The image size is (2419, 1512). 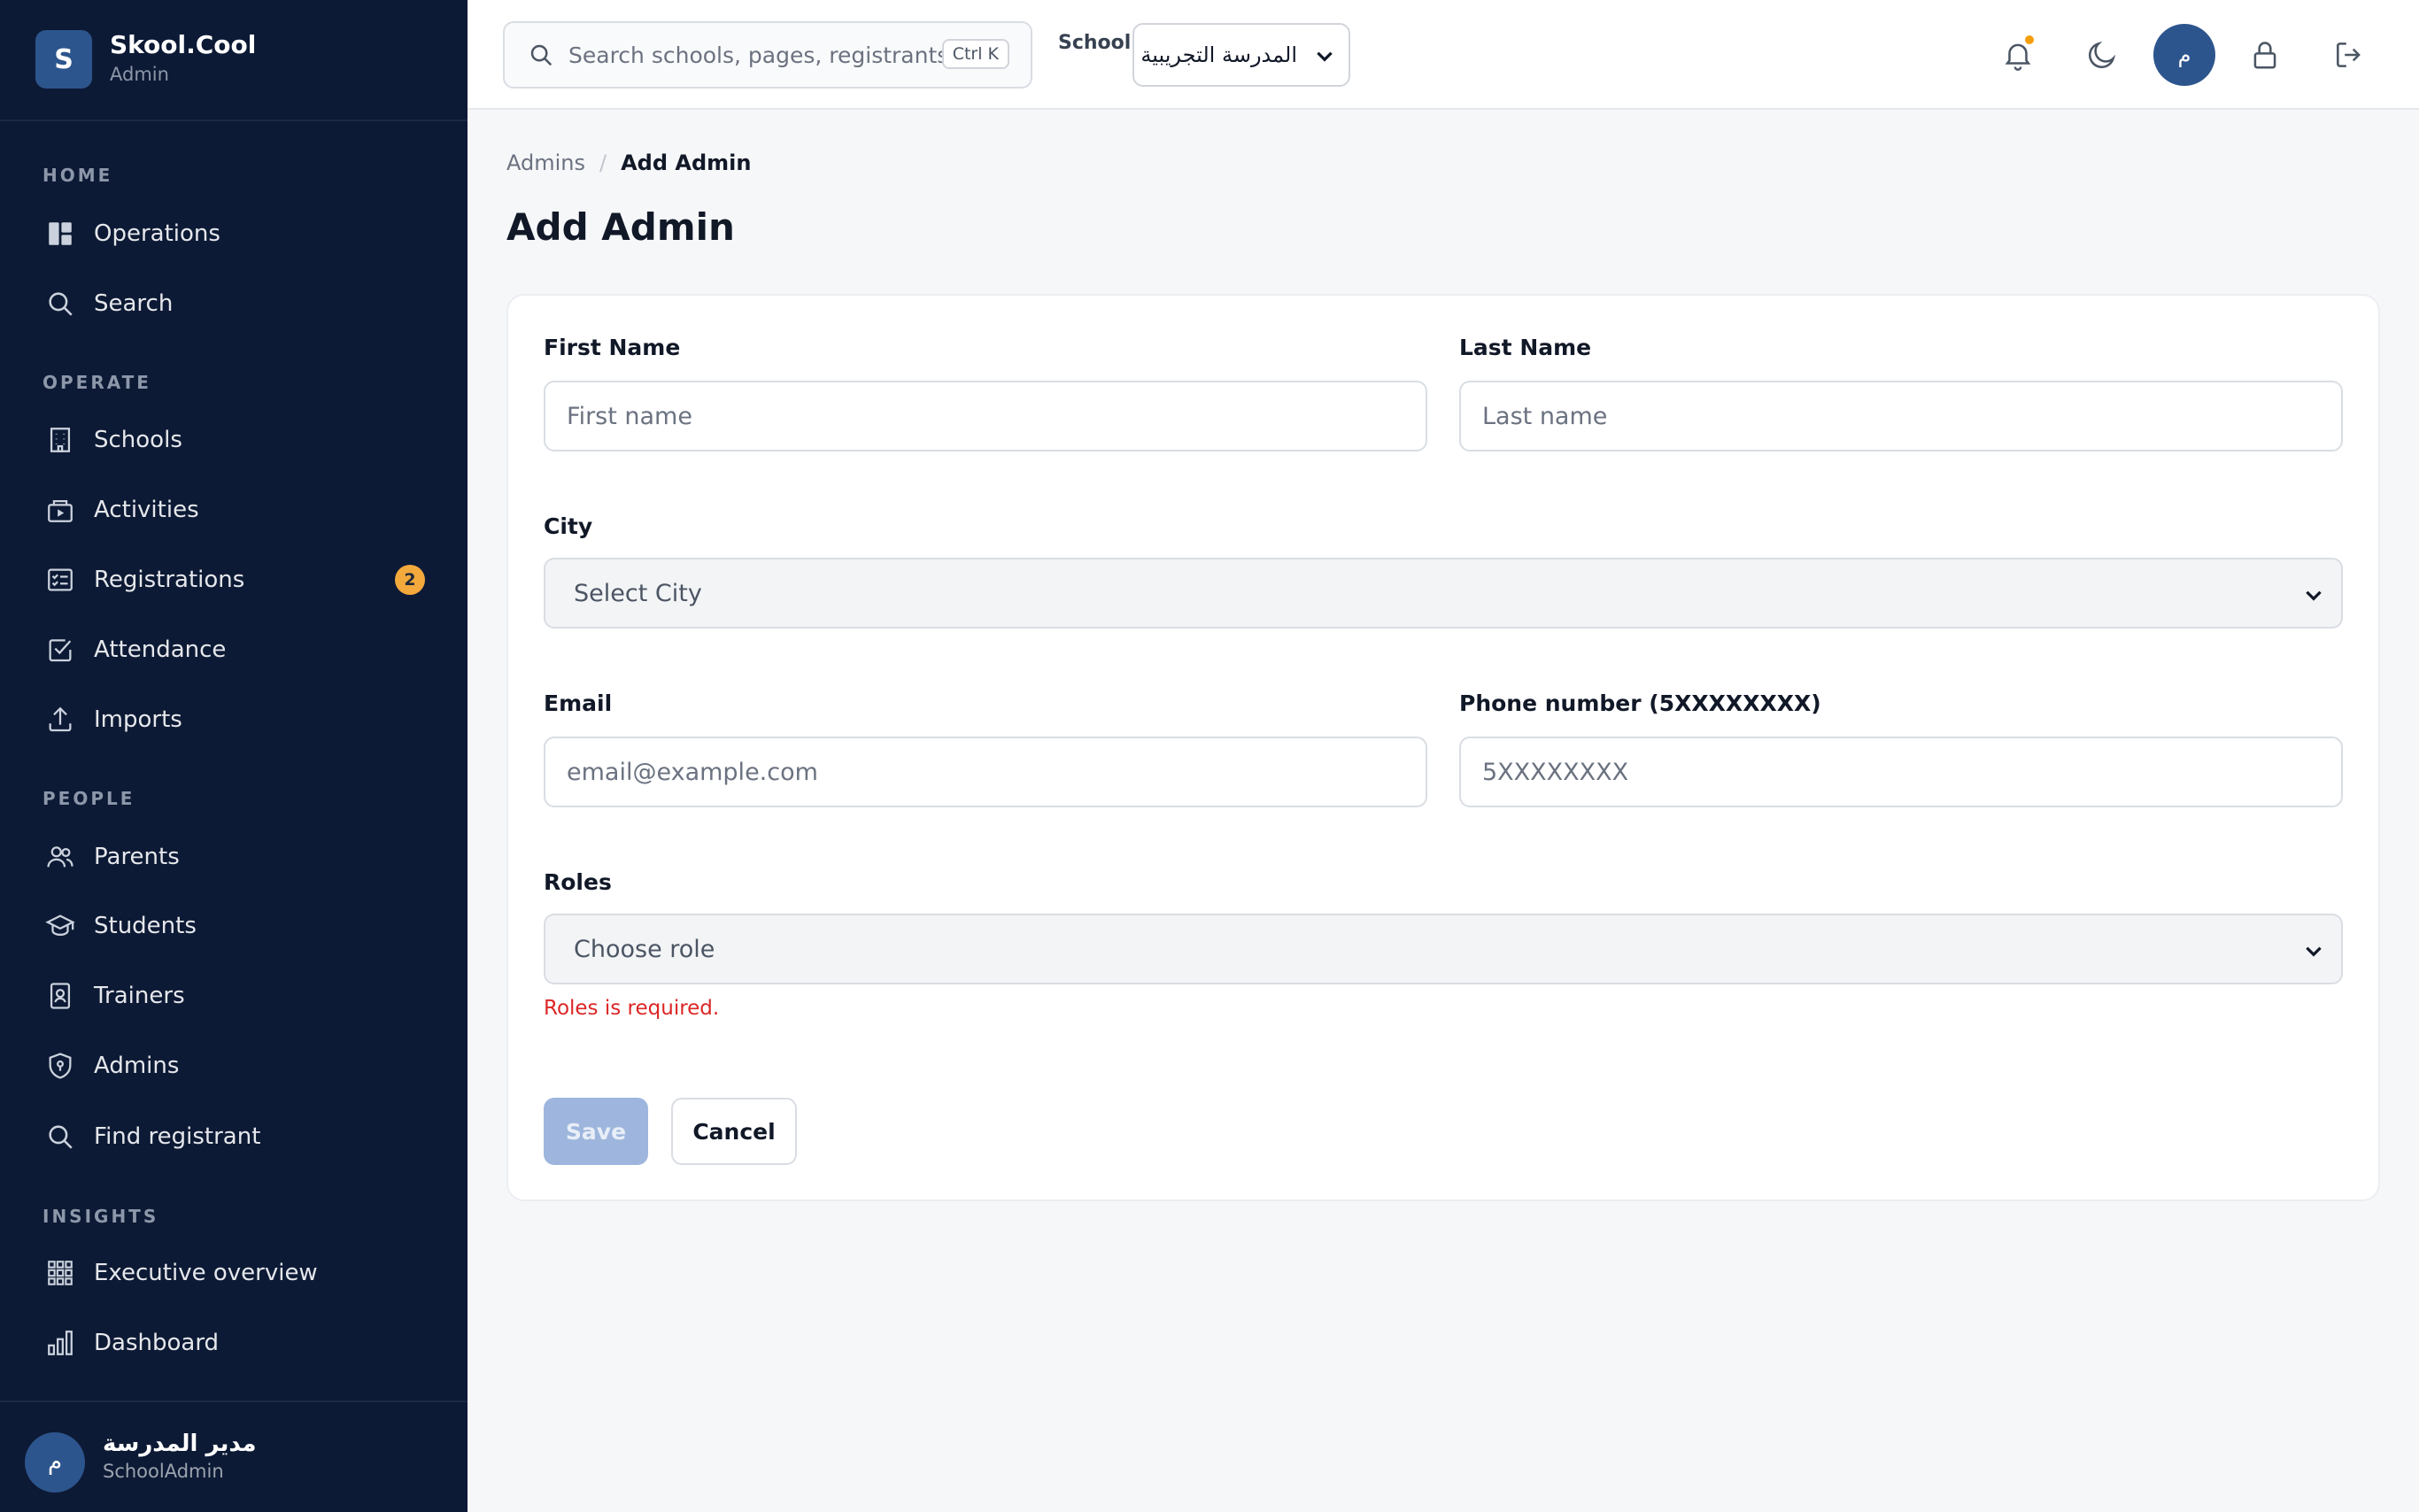 What do you see at coordinates (163, 1471) in the screenshot?
I see `user-role: SchoolAdmin` at bounding box center [163, 1471].